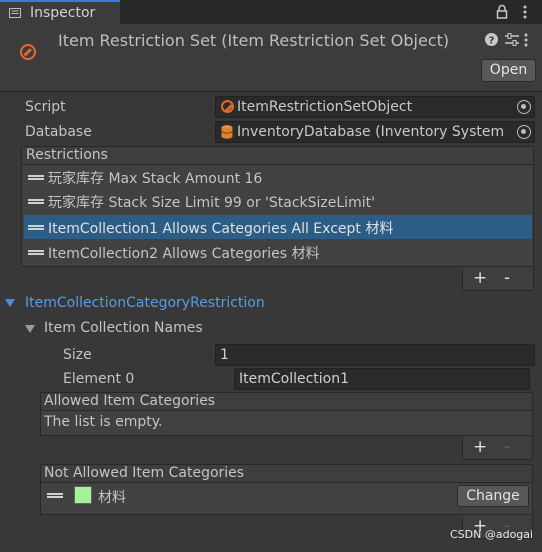 The image size is (542, 552). I want to click on restrictions-header: Restrictions, so click(277, 155).